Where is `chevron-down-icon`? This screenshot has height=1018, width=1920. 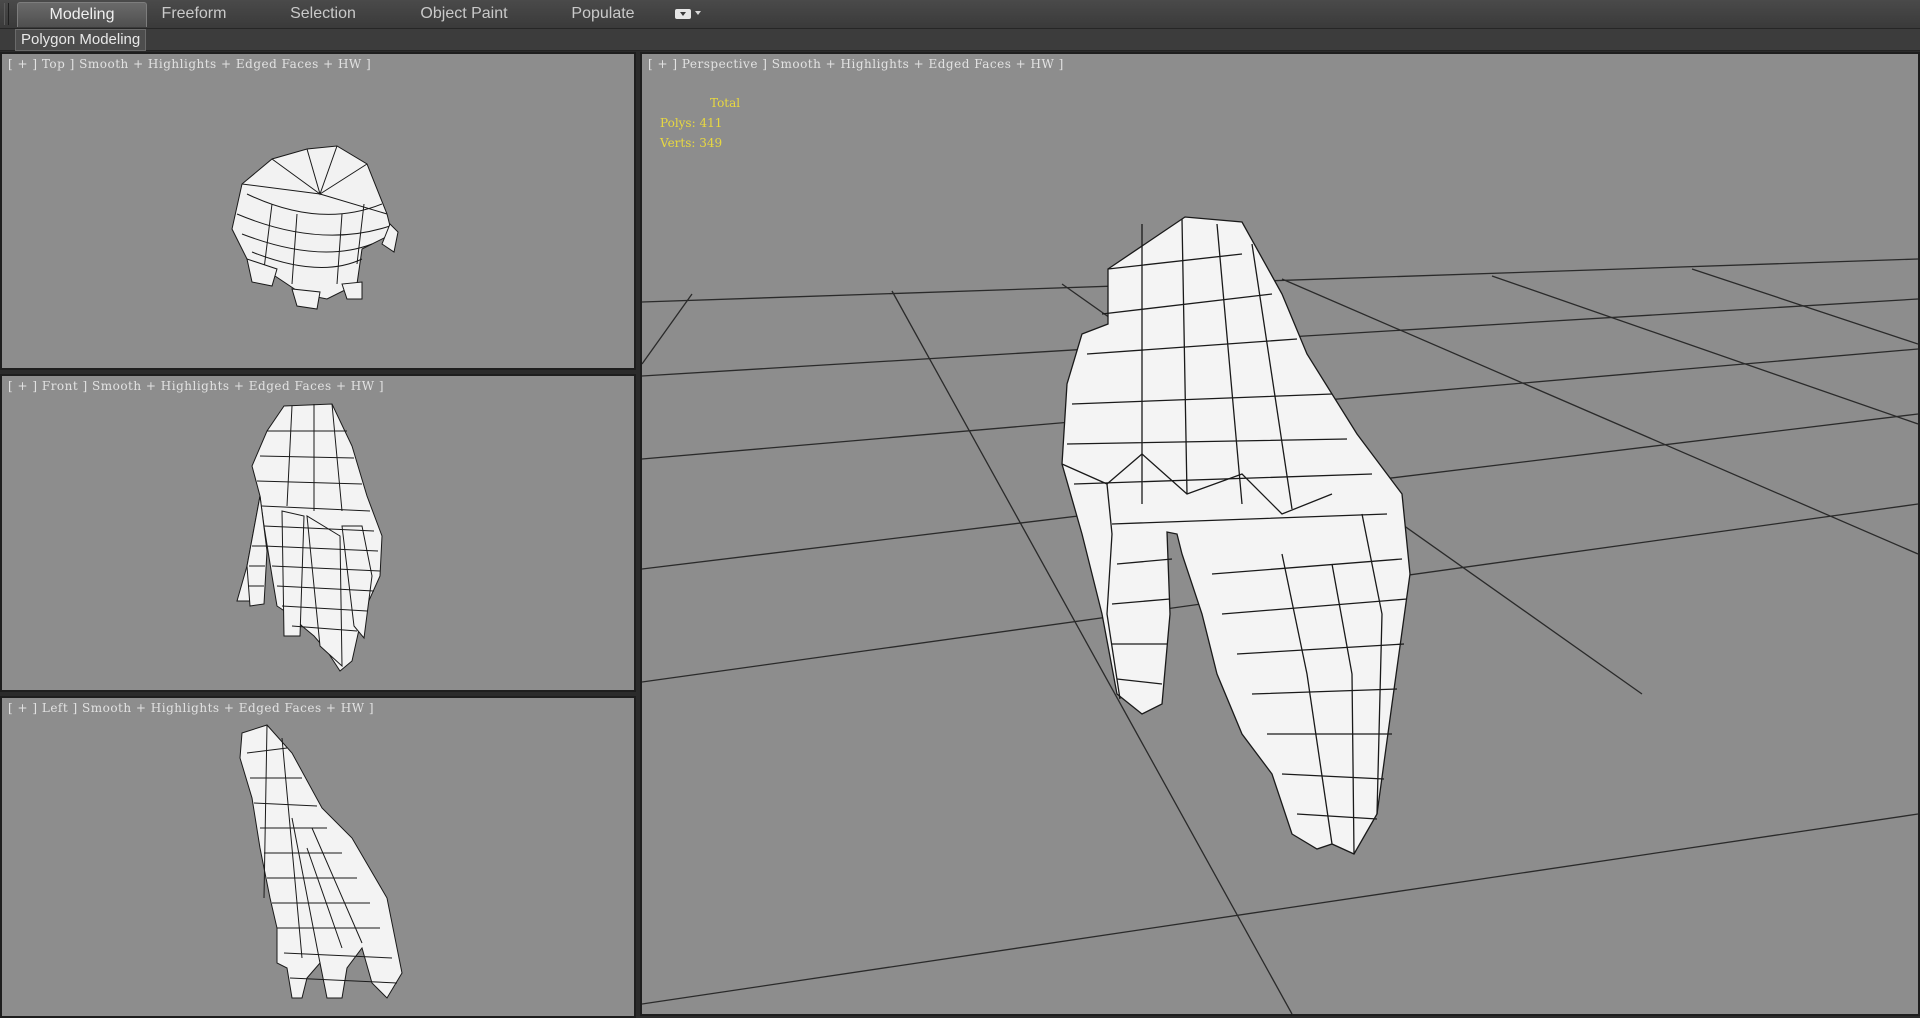
chevron-down-icon is located at coordinates (698, 13).